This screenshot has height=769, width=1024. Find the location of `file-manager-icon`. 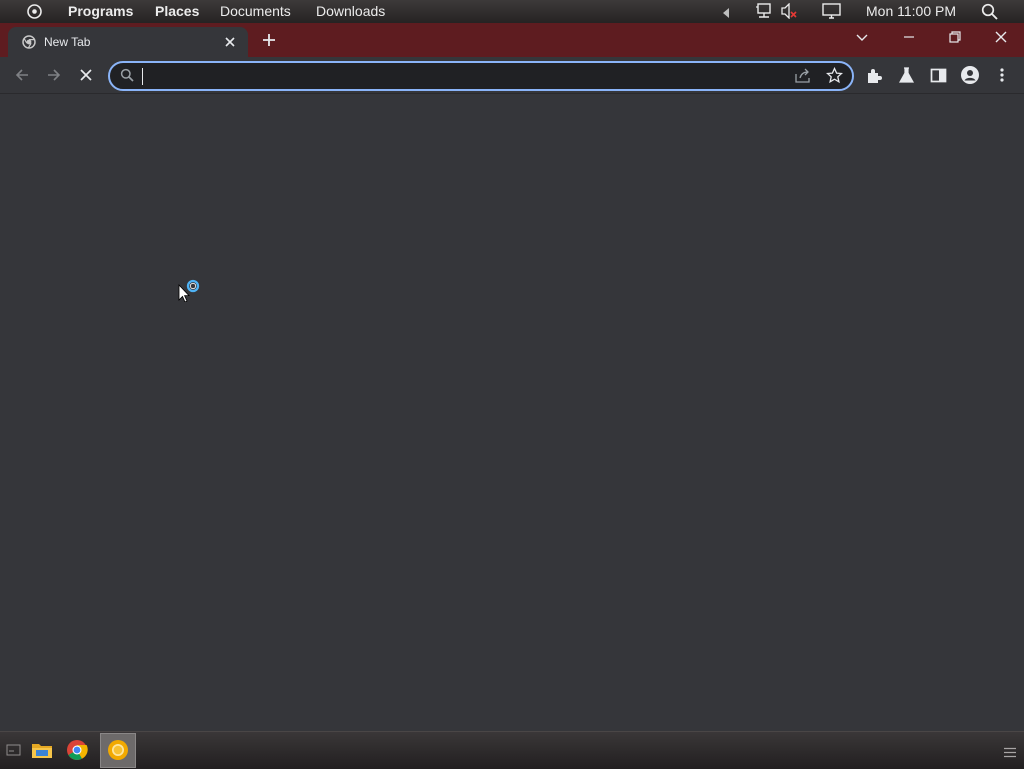

file-manager-icon is located at coordinates (42, 752).